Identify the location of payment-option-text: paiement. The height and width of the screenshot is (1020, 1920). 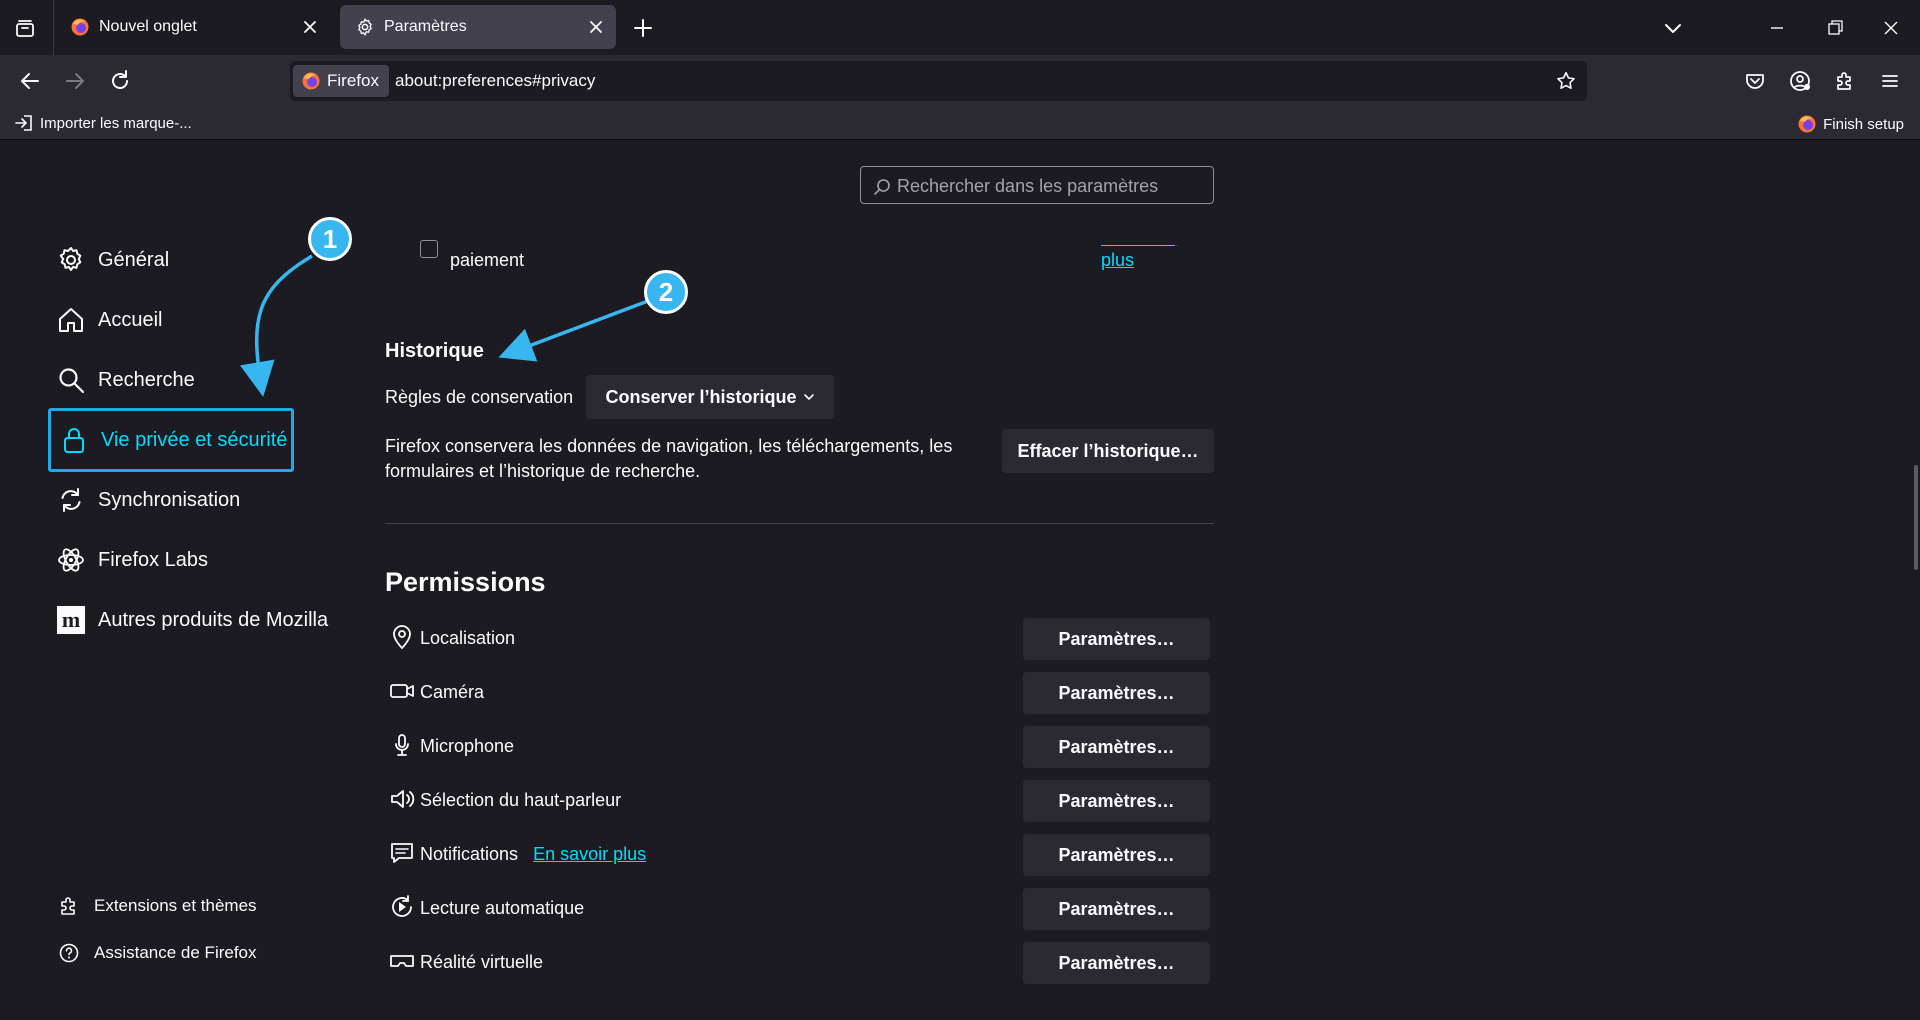
(487, 260).